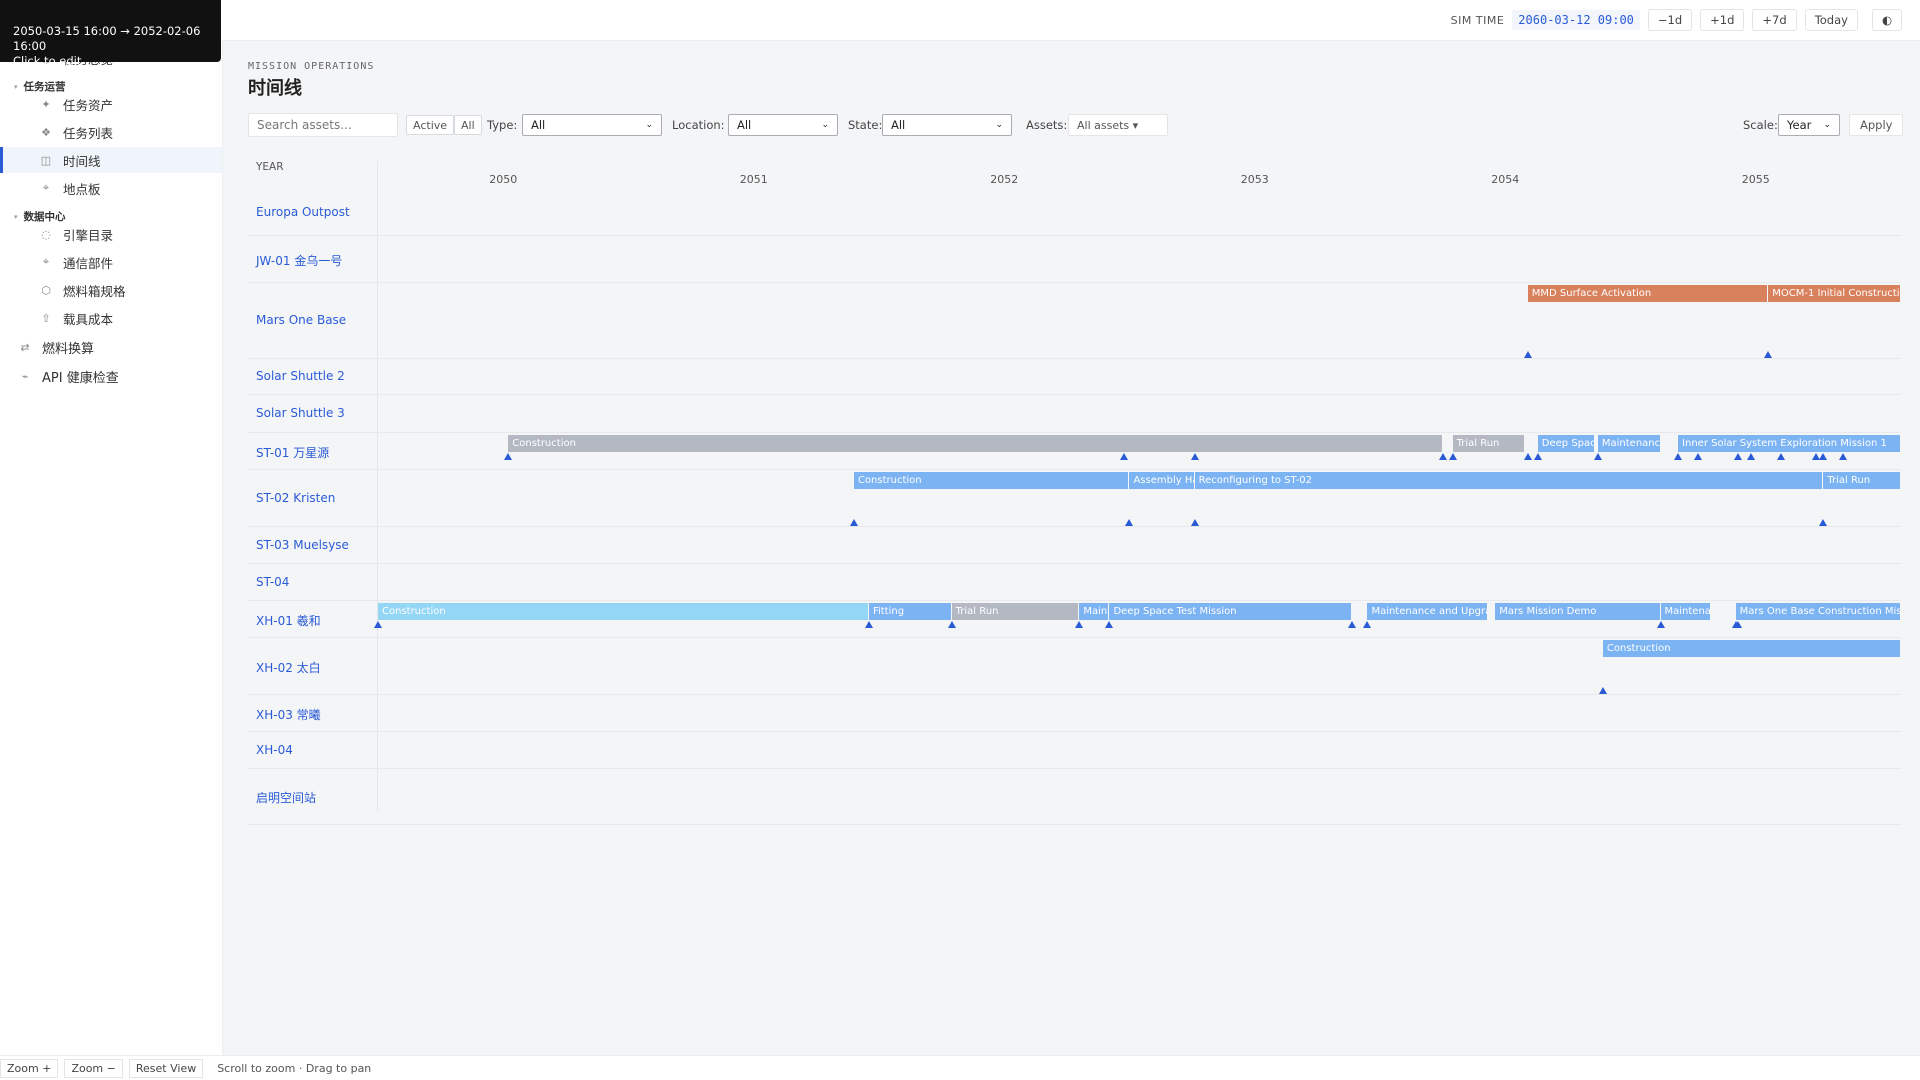 This screenshot has width=1920, height=1080. What do you see at coordinates (1566, 443) in the screenshot?
I see `timeline-bar: Deep Space` at bounding box center [1566, 443].